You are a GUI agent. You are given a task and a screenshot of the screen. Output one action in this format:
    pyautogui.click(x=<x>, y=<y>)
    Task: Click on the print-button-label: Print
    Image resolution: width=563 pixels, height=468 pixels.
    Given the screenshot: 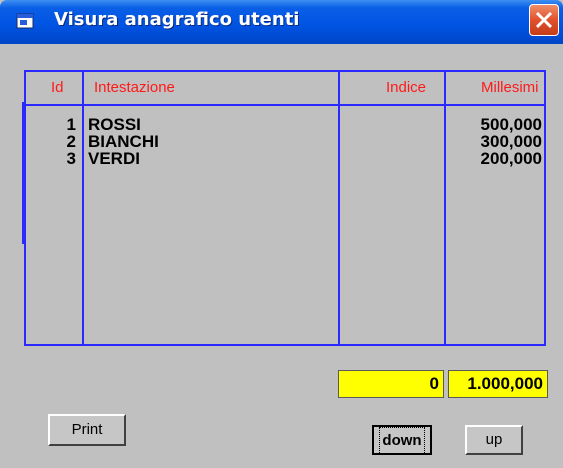 What is the action you would take?
    pyautogui.click(x=87, y=429)
    